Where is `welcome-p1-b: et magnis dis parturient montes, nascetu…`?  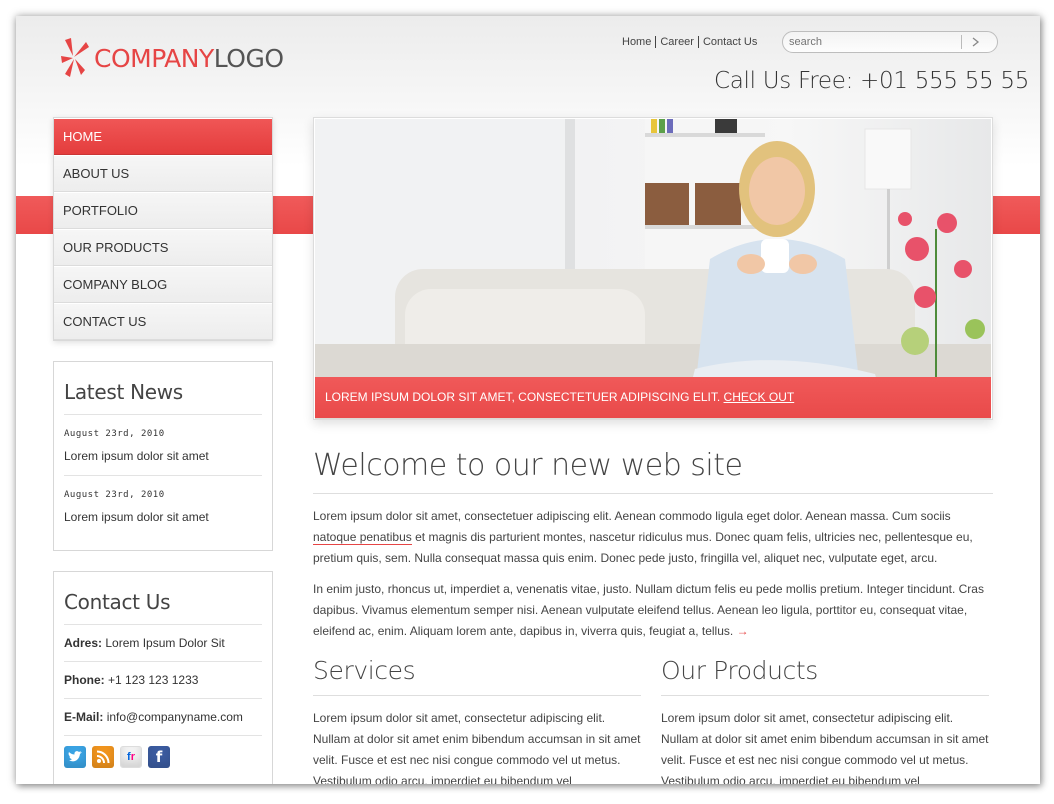 welcome-p1-b: et magnis dis parturient montes, nascetu… is located at coordinates (643, 547).